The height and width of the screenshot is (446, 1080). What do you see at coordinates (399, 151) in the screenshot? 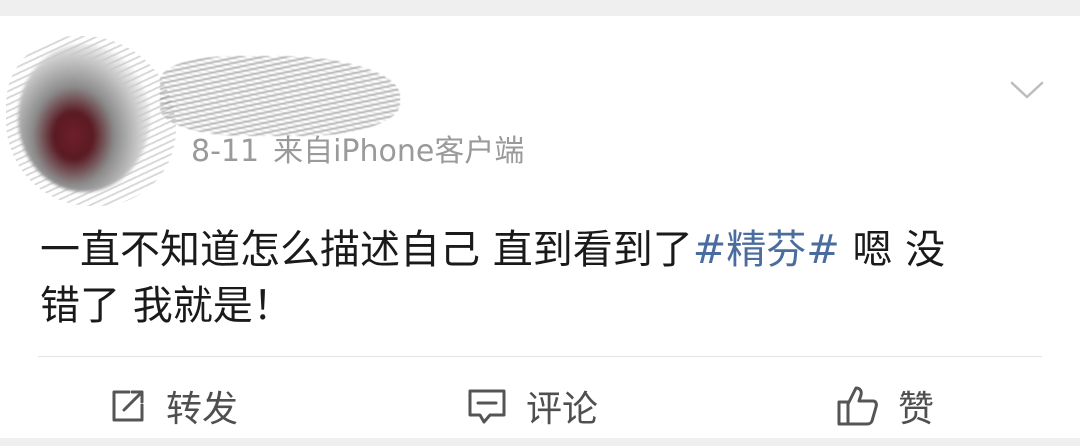
I see `post-source: 来自iPhone客户端` at bounding box center [399, 151].